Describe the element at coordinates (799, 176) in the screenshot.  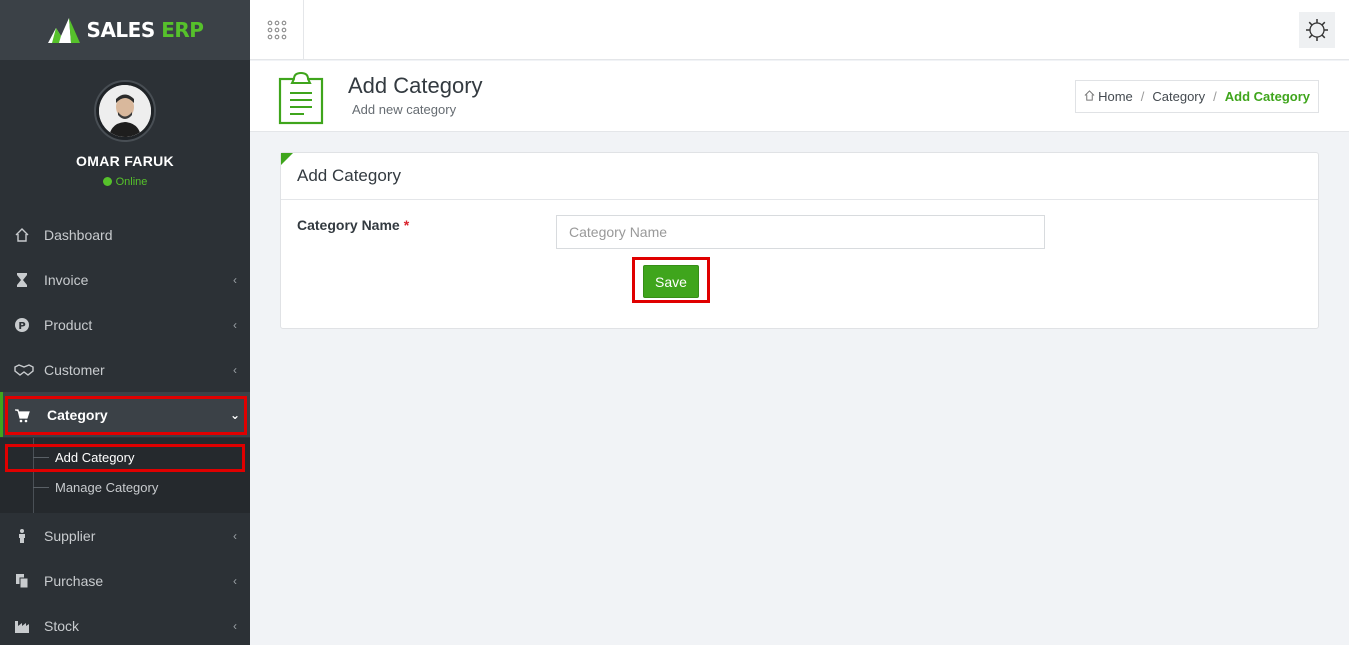
I see `card-title: Add Category` at that location.